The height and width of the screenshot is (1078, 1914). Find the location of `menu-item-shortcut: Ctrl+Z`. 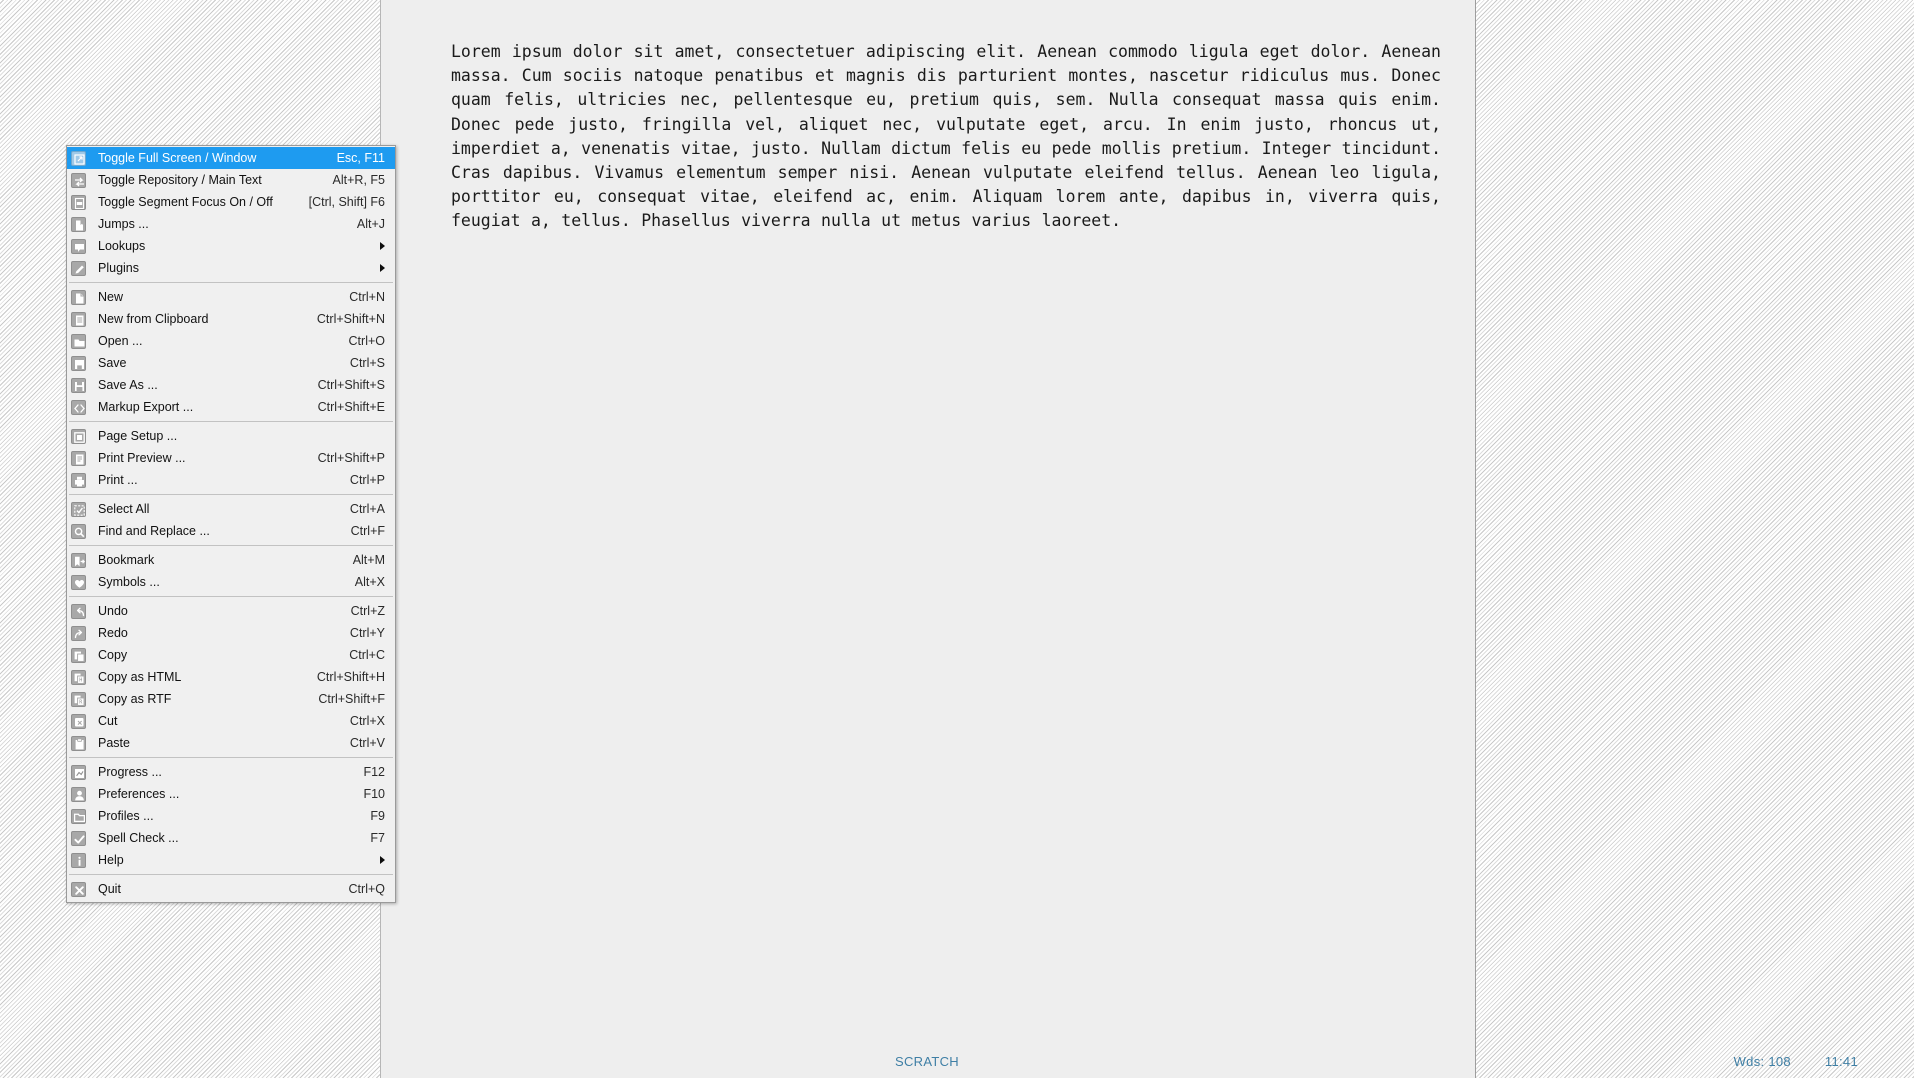

menu-item-shortcut: Ctrl+Z is located at coordinates (367, 611).